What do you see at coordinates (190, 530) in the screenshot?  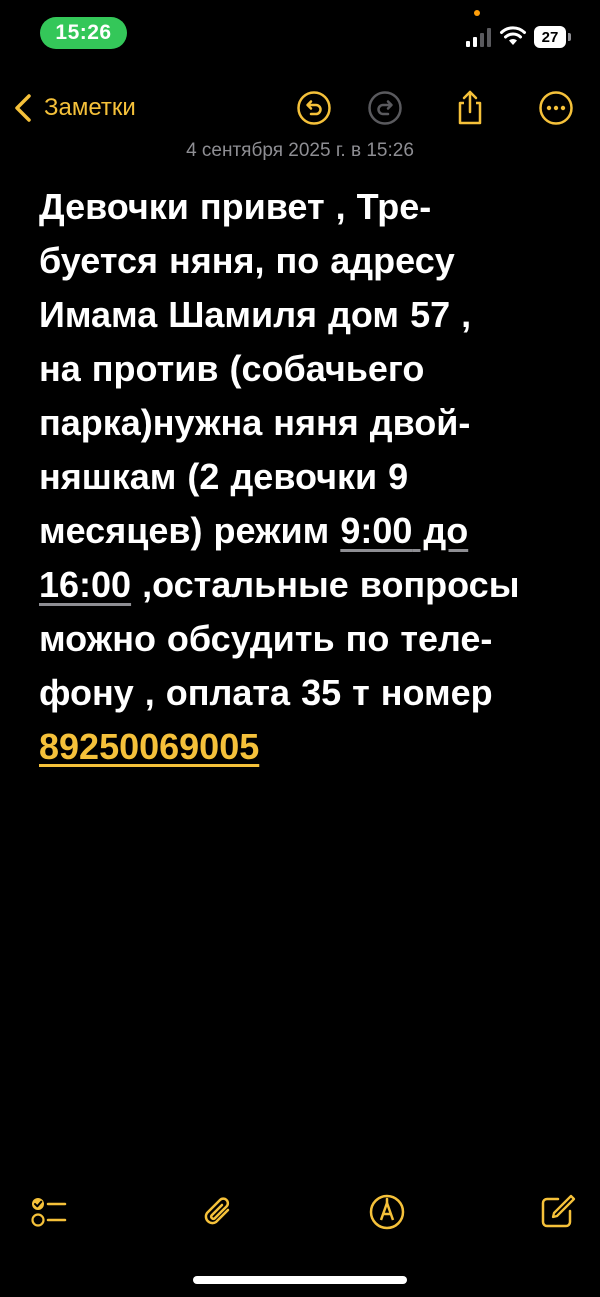 I see `note-line-text: месяцев) режим` at bounding box center [190, 530].